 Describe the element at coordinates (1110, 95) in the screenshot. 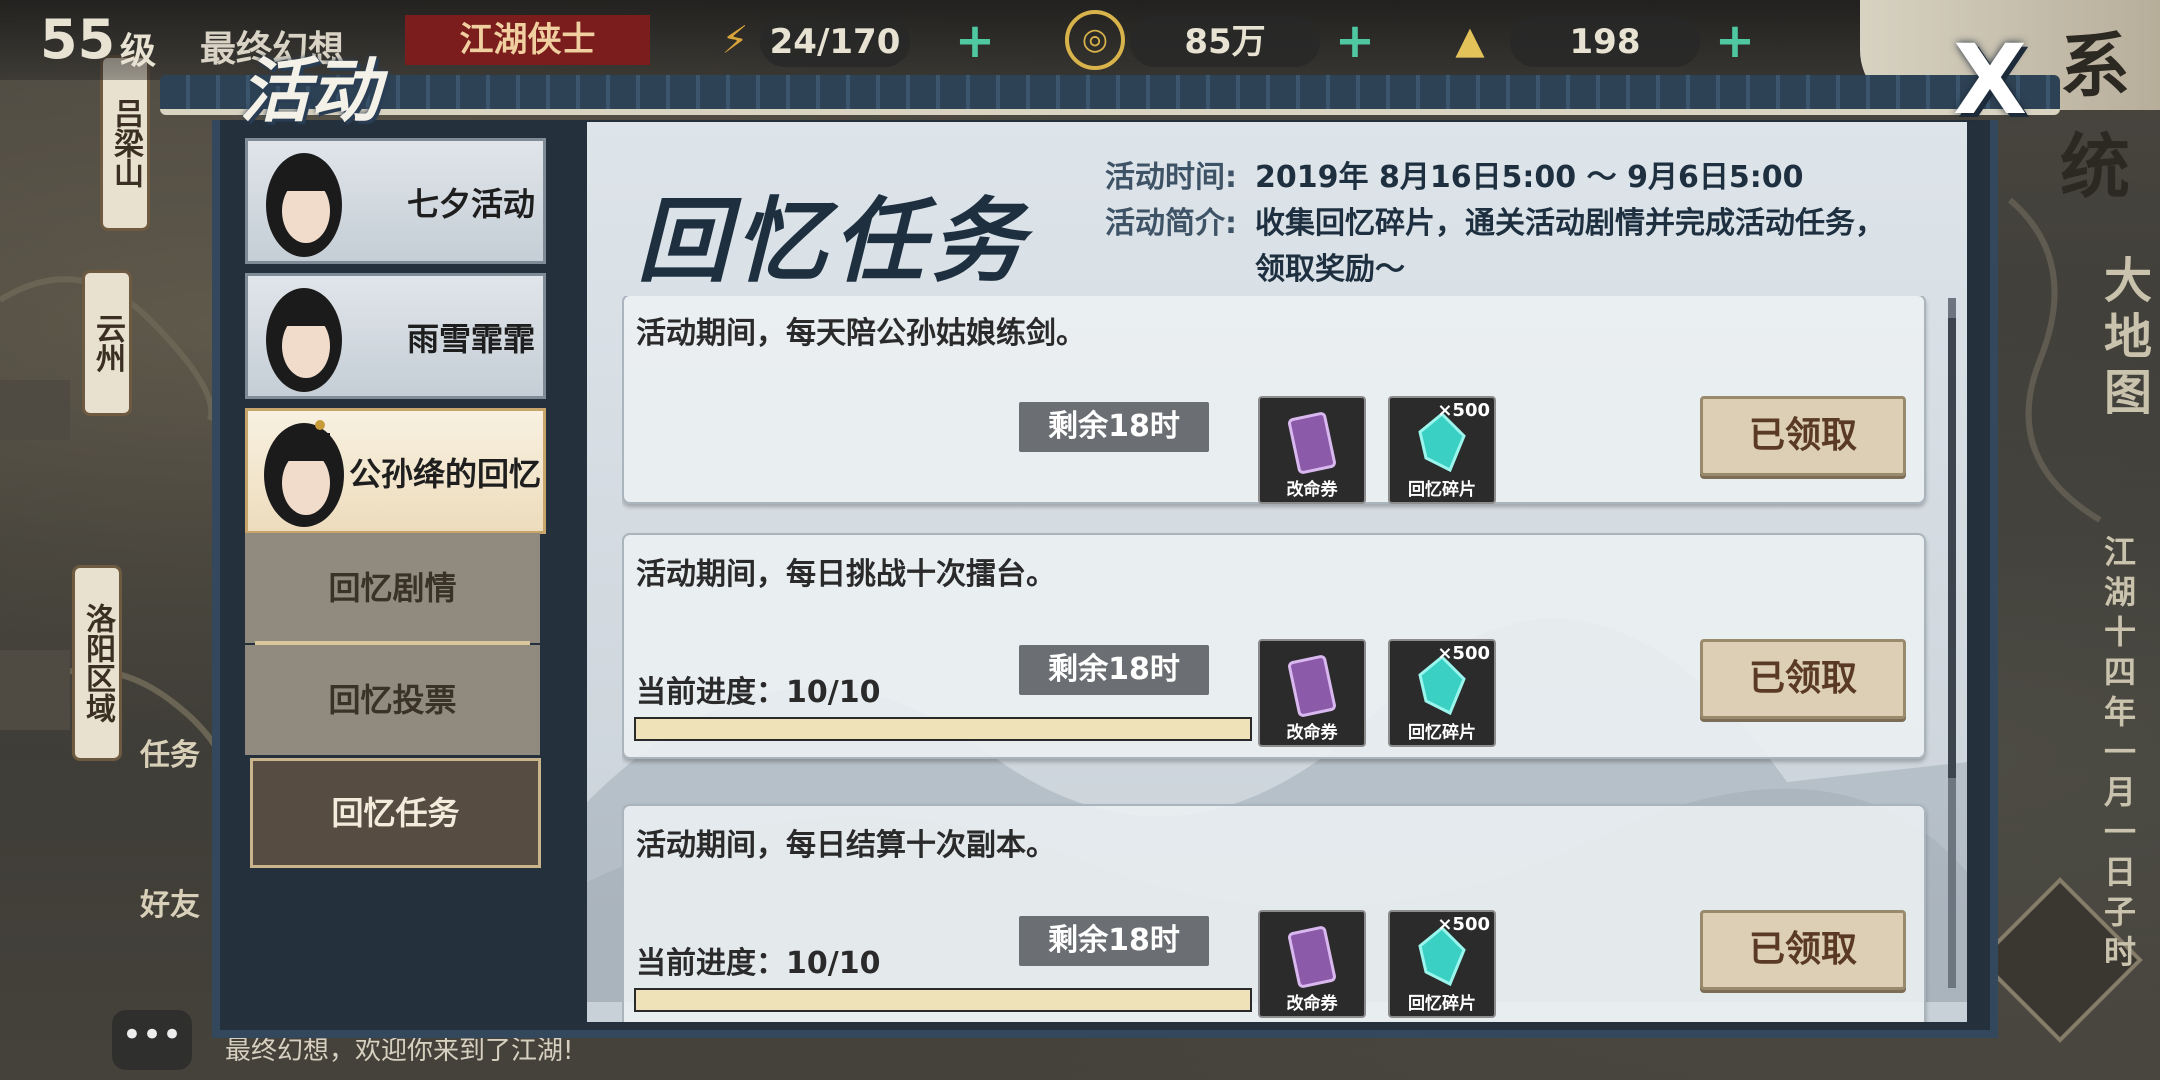

I see `panel-roof-decoration` at that location.